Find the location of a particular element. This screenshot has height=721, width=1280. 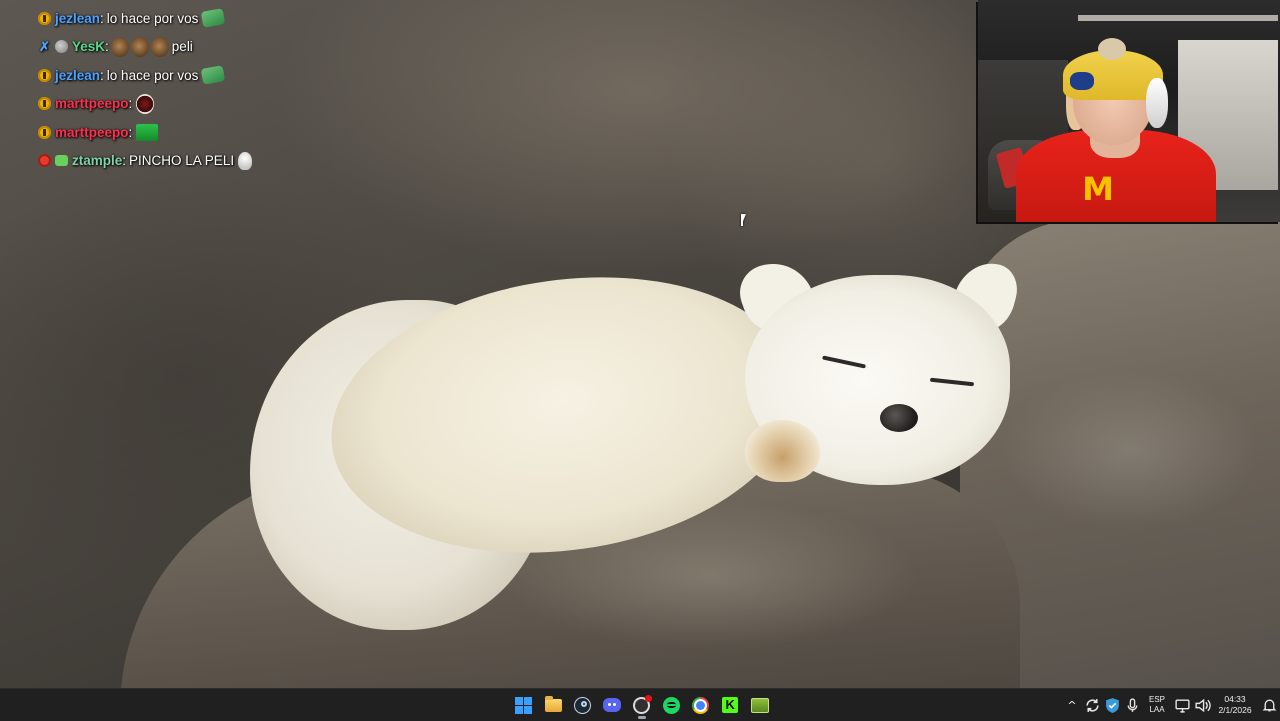

tray-defender-button is located at coordinates (1112, 705).